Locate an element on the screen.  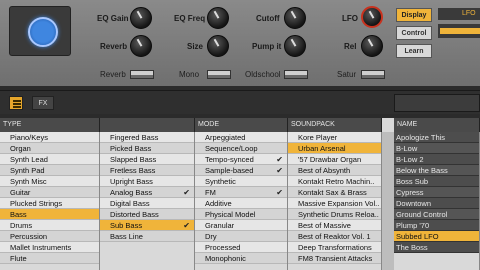
subtype-item-label: Distorted Bass is located at coordinates (134, 214).